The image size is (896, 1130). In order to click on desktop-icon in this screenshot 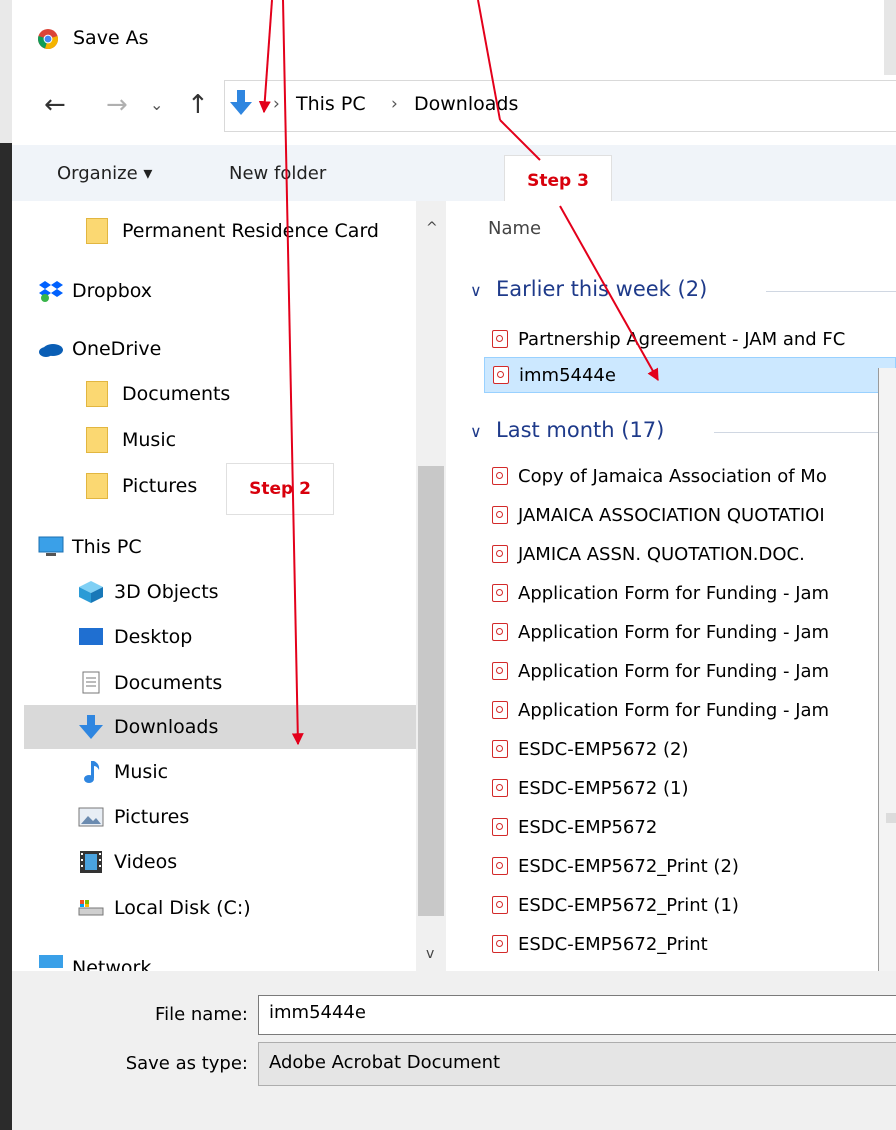, I will do `click(91, 636)`.